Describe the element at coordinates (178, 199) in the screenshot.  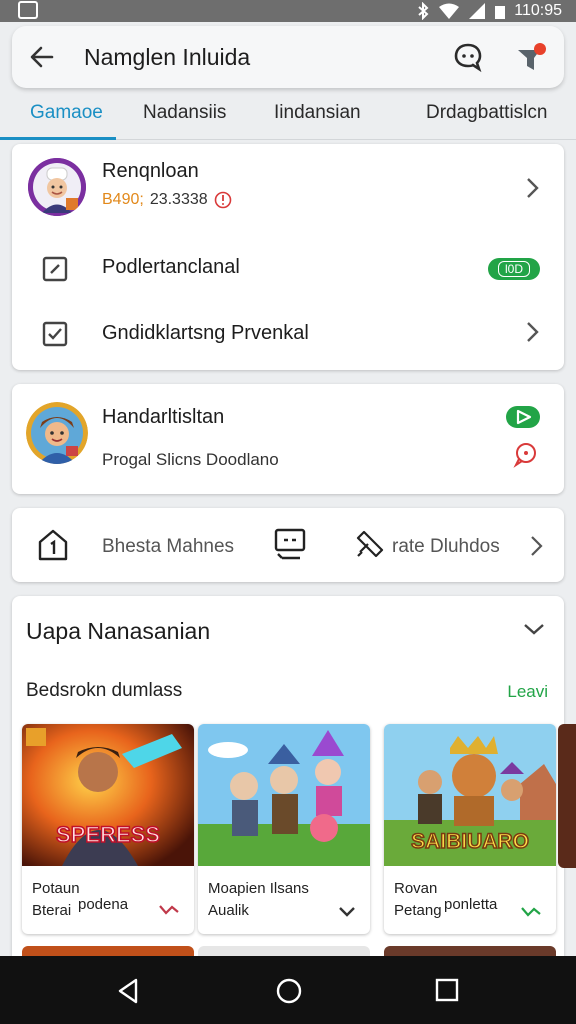
I see `stat-value: 23.3338` at that location.